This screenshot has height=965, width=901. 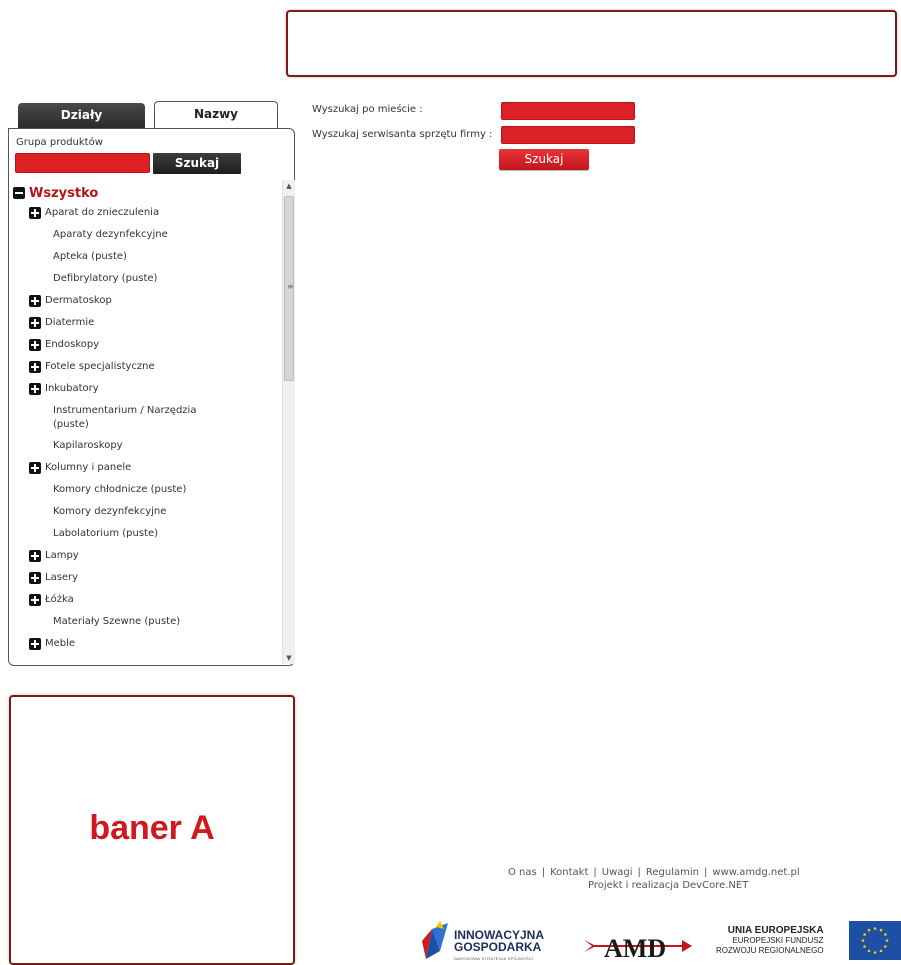 I want to click on tree-item: Apteka (puste), so click(x=90, y=257).